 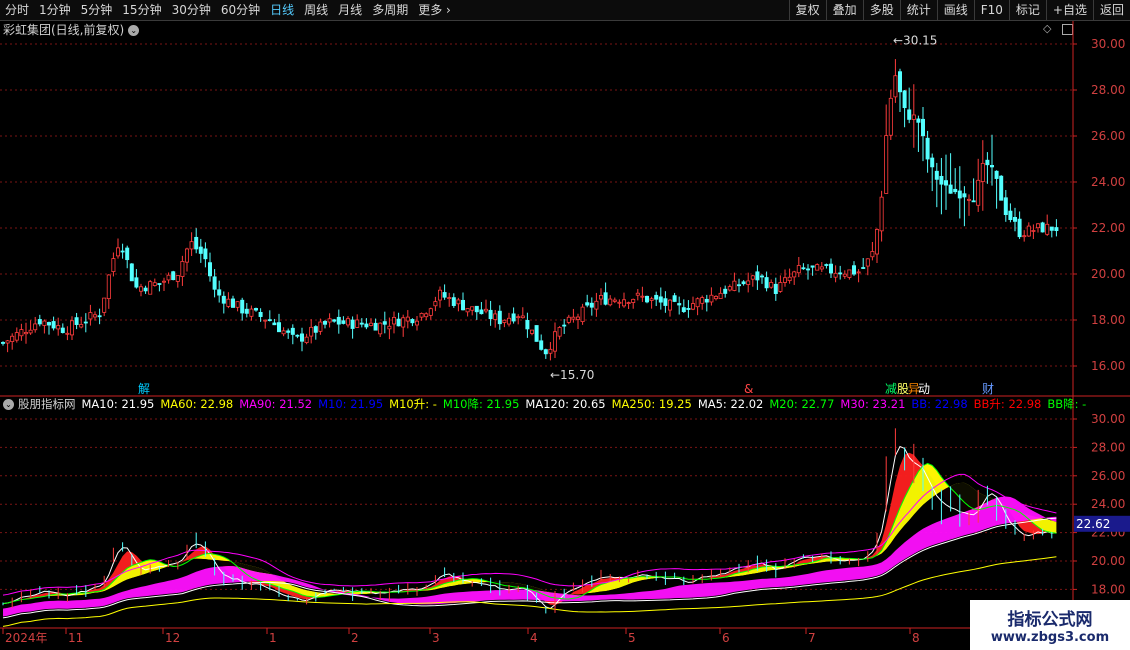 I want to click on ind-price-label-1: 28.00, so click(x=1108, y=447).